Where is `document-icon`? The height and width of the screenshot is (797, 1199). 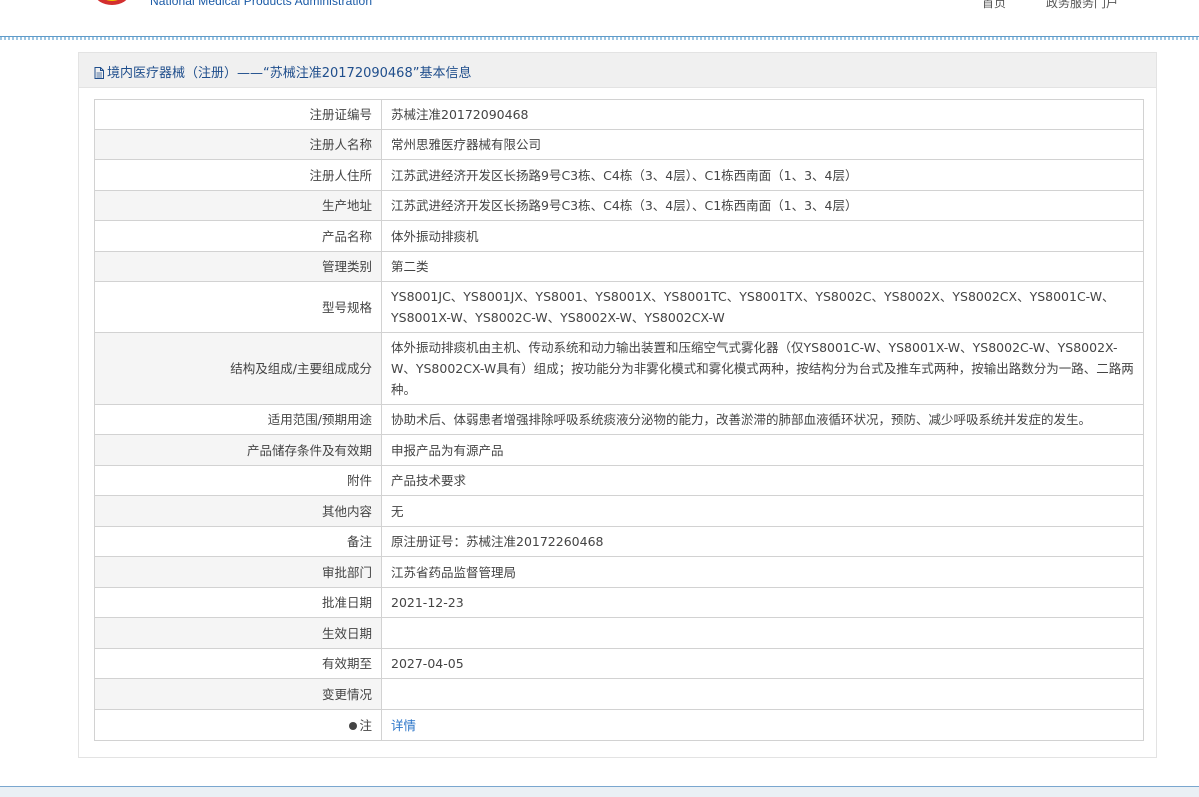
document-icon is located at coordinates (99, 75).